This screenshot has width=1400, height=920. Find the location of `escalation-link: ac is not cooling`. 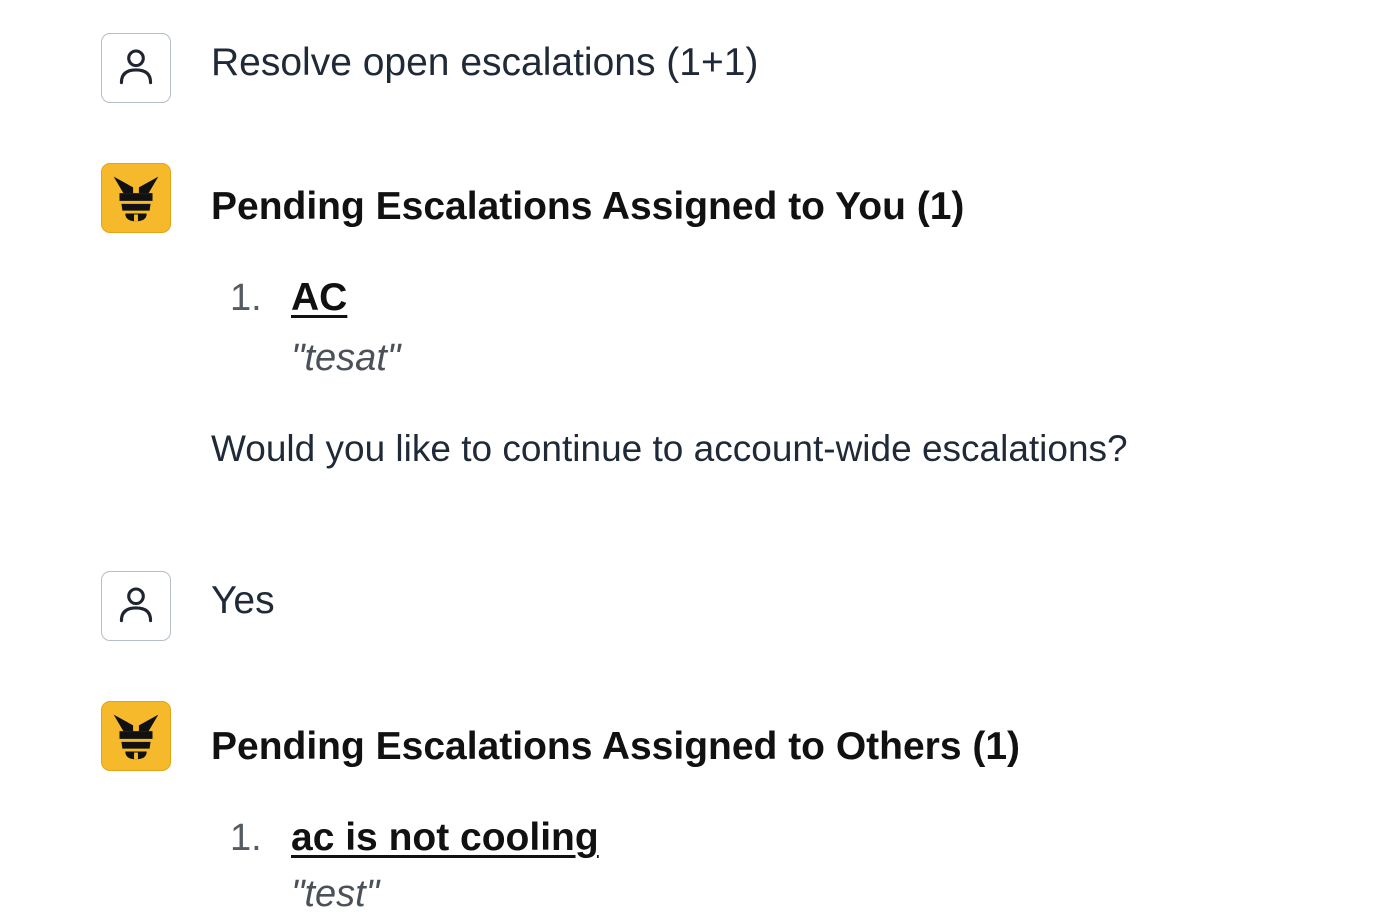

escalation-link: ac is not cooling is located at coordinates (445, 838).